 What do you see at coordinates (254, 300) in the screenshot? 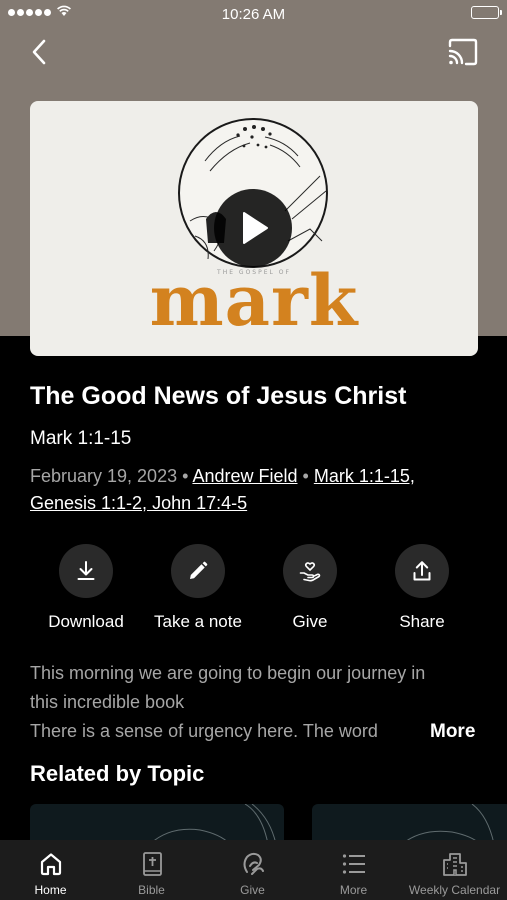
I see `series-title-mark: mark` at bounding box center [254, 300].